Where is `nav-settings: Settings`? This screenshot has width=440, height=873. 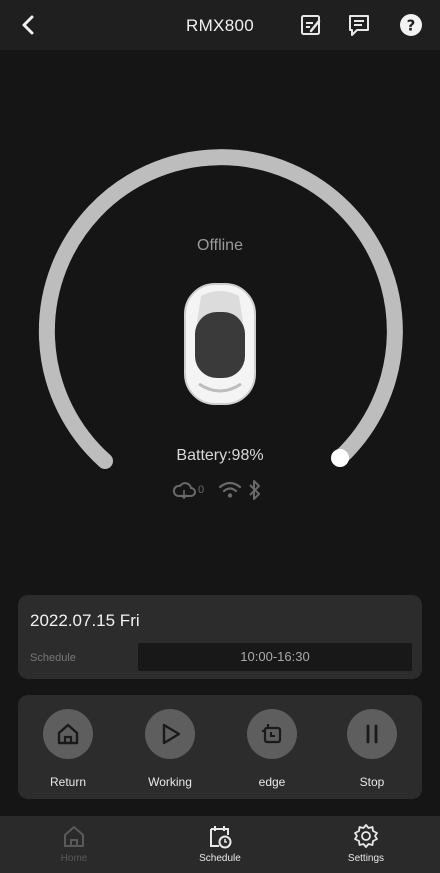
nav-settings: Settings is located at coordinates (366, 847).